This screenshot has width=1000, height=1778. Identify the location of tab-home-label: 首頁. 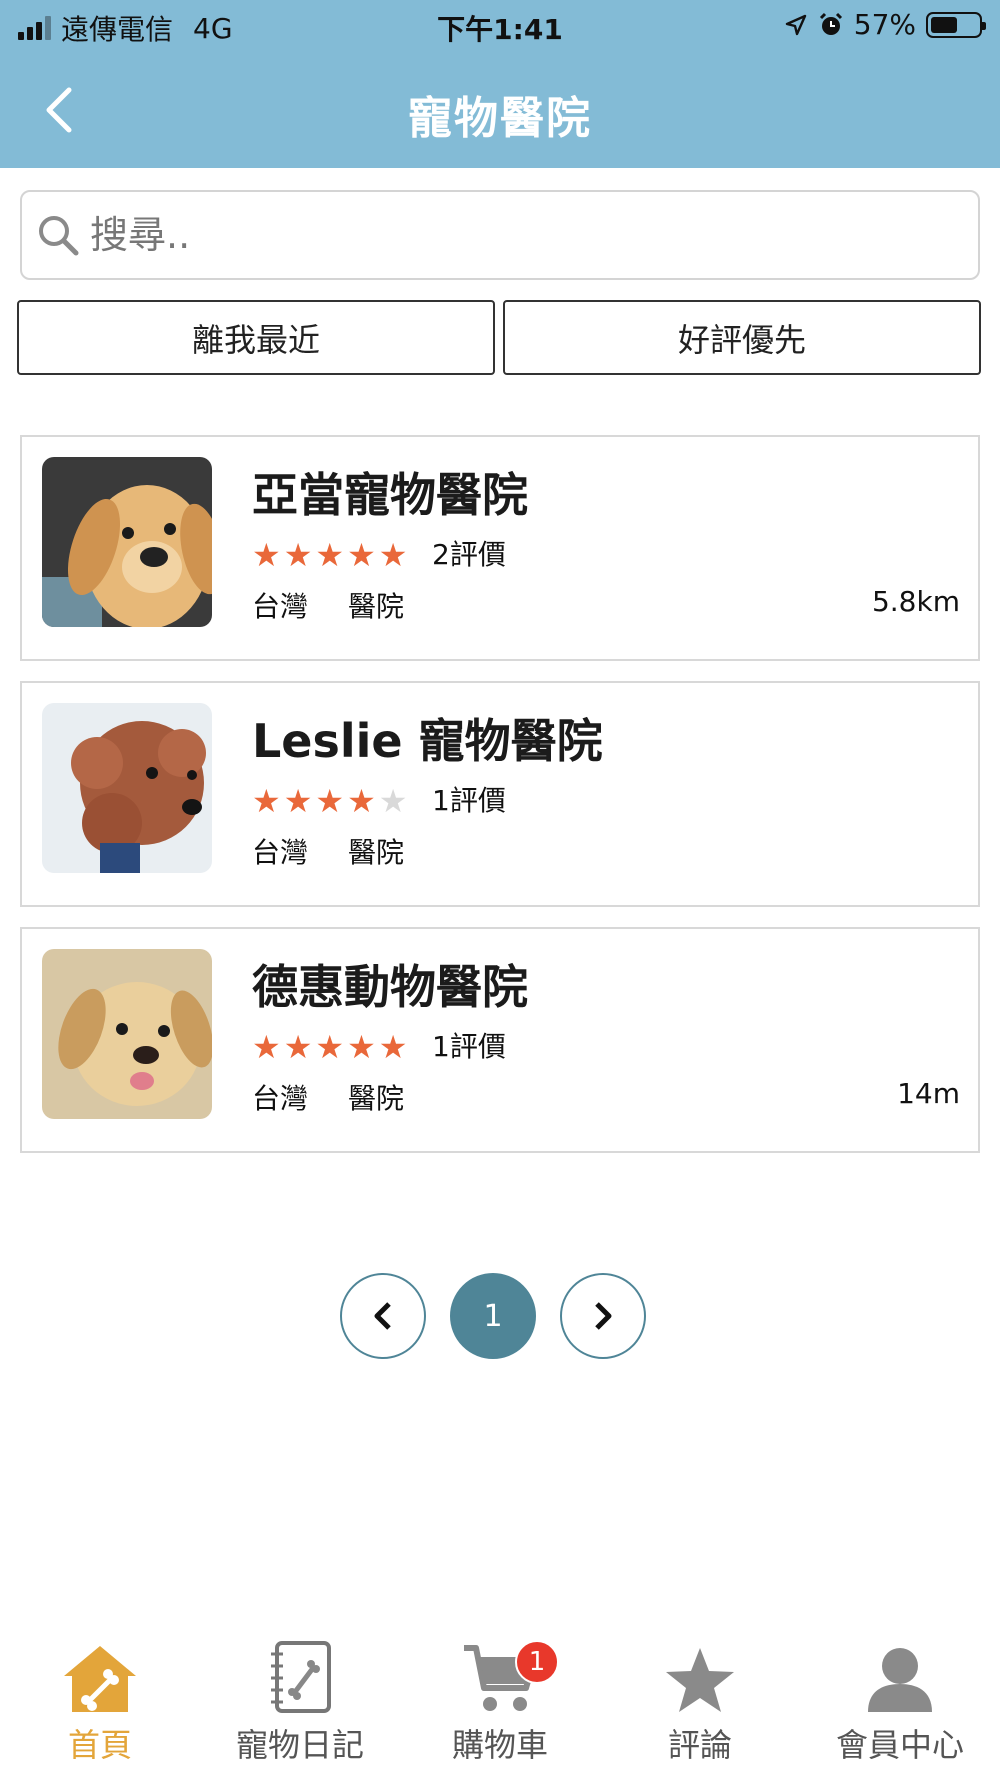
(99, 1745).